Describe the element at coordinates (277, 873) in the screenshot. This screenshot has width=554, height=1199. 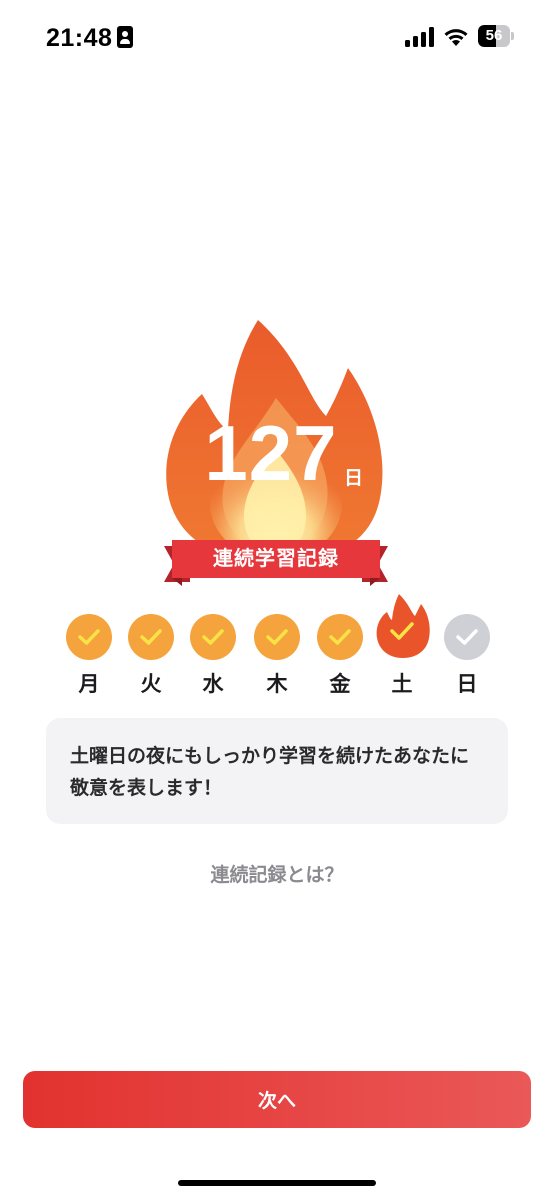
I see `about-streak-link: 連続記録とは？` at that location.